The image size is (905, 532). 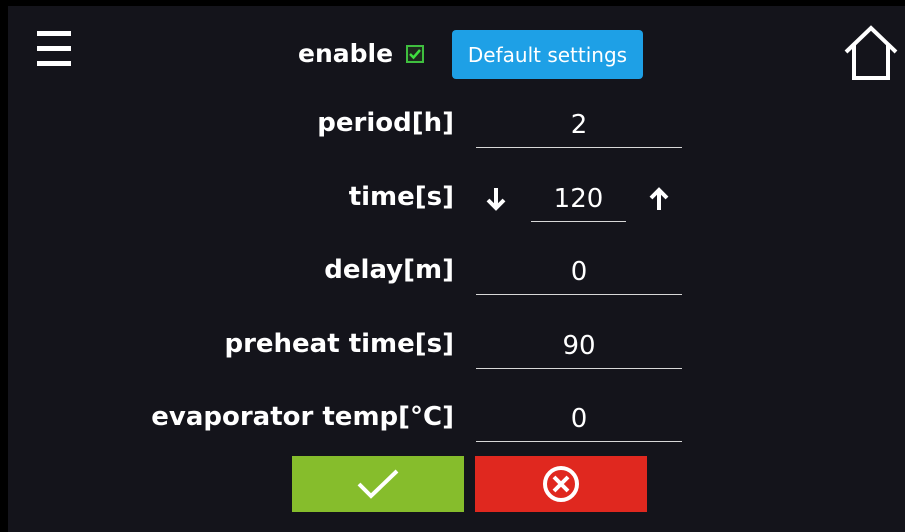 I want to click on delay-label: delay[m], so click(x=389, y=270).